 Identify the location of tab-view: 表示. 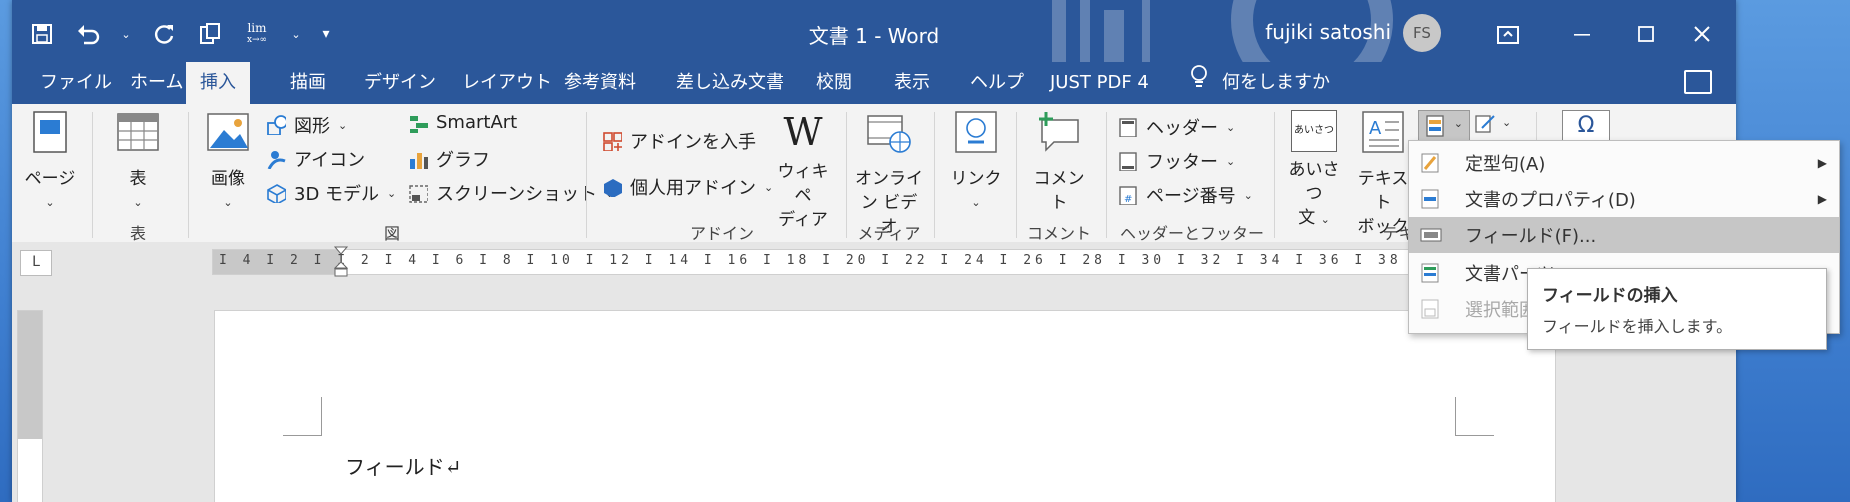
(912, 83).